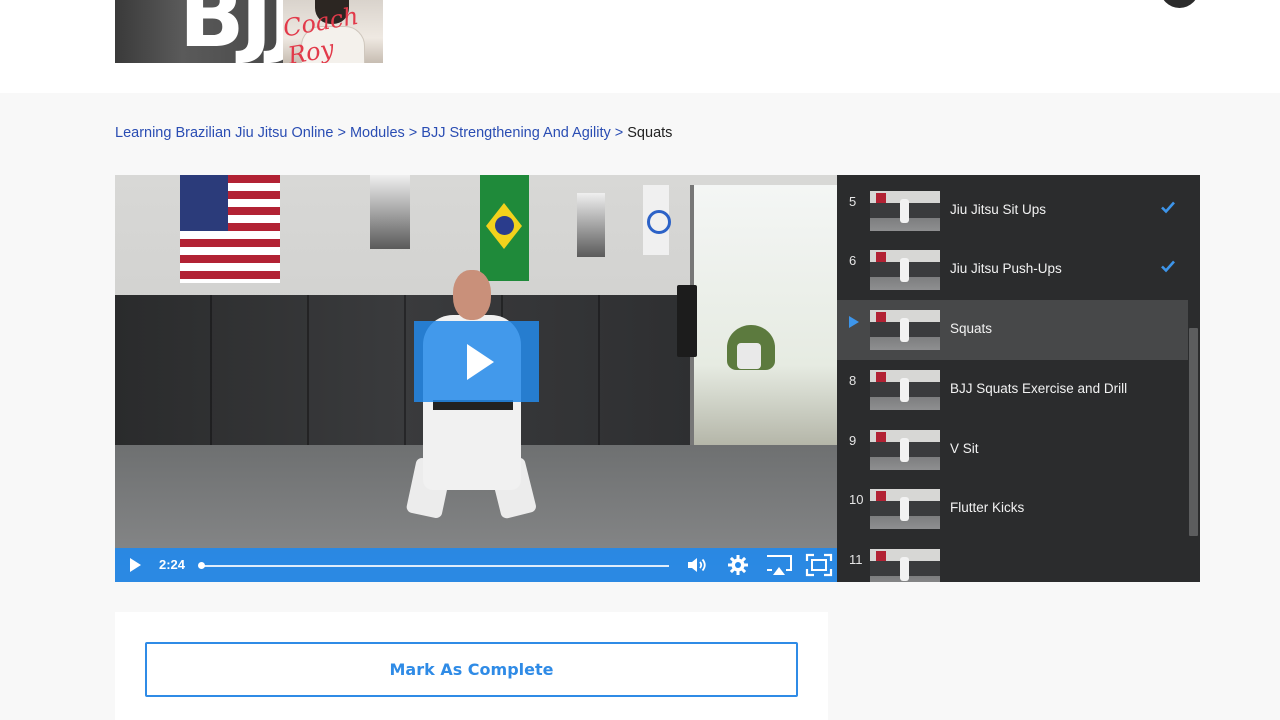  What do you see at coordinates (472, 295) in the screenshot?
I see `video-frame-person-head` at bounding box center [472, 295].